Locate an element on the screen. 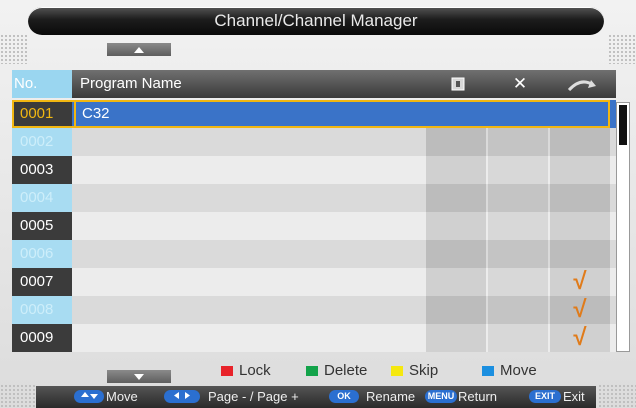  dotted-texture-top-left is located at coordinates (14, 49).